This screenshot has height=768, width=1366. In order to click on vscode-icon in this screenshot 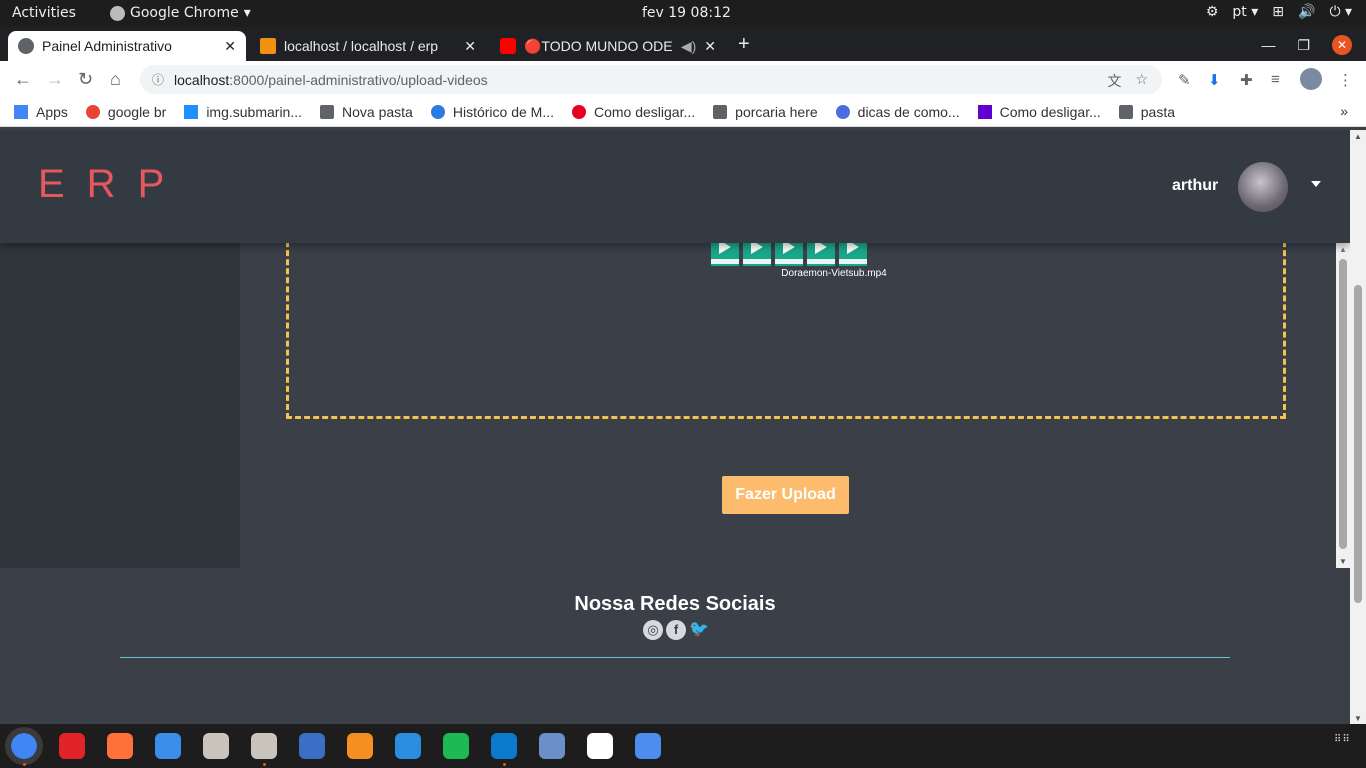, I will do `click(504, 746)`.